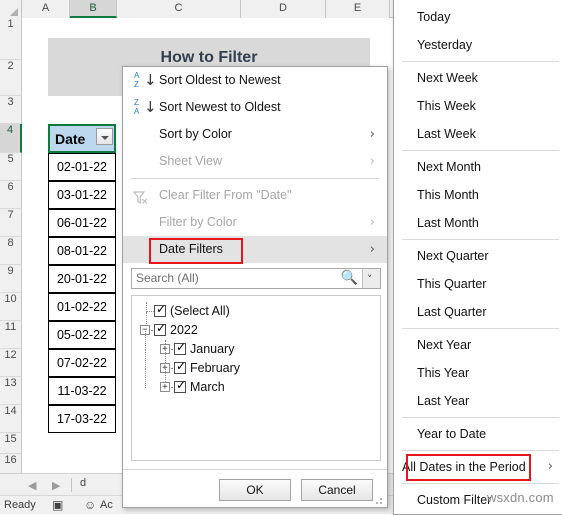 Image resolution: width=562 pixels, height=515 pixels. Describe the element at coordinates (82, 223) in the screenshot. I see `data-cell-row7: 06-01-22` at that location.